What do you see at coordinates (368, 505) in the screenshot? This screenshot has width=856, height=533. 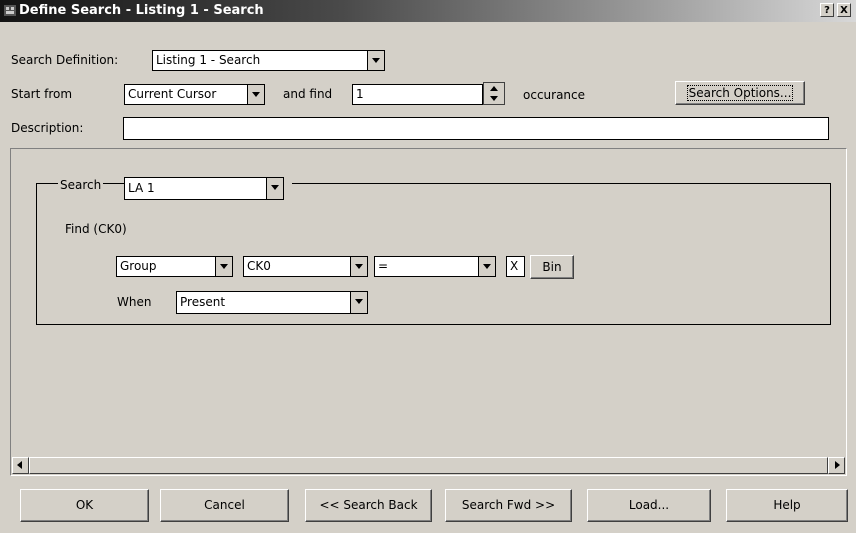 I see `search-back-button: << Search Back` at bounding box center [368, 505].